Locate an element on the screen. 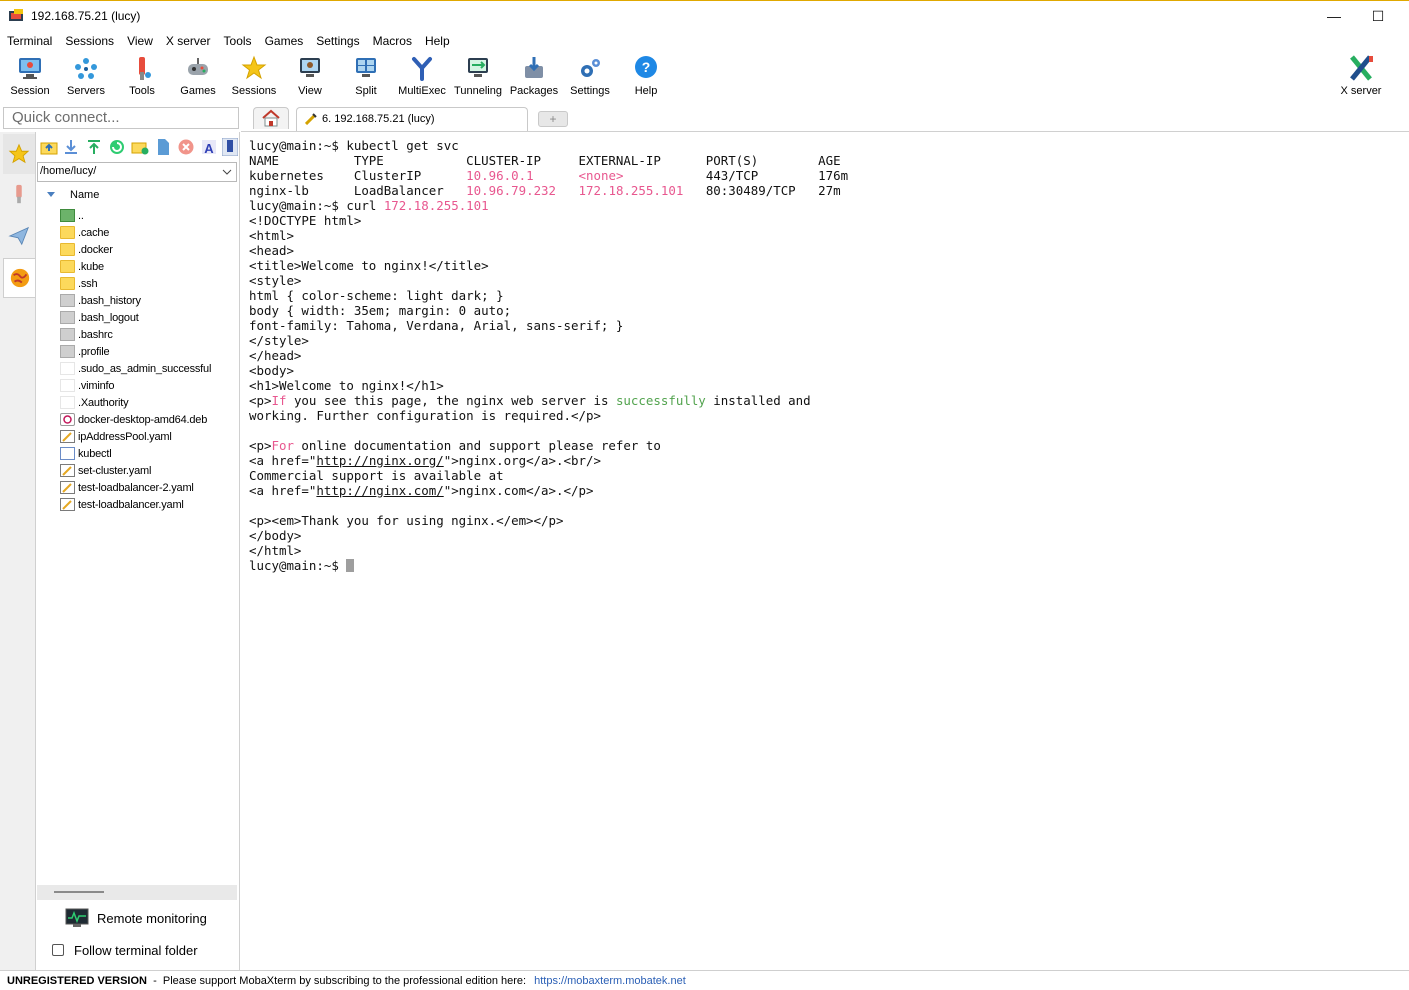  xserver-button: X server is located at coordinates (1361, 76).